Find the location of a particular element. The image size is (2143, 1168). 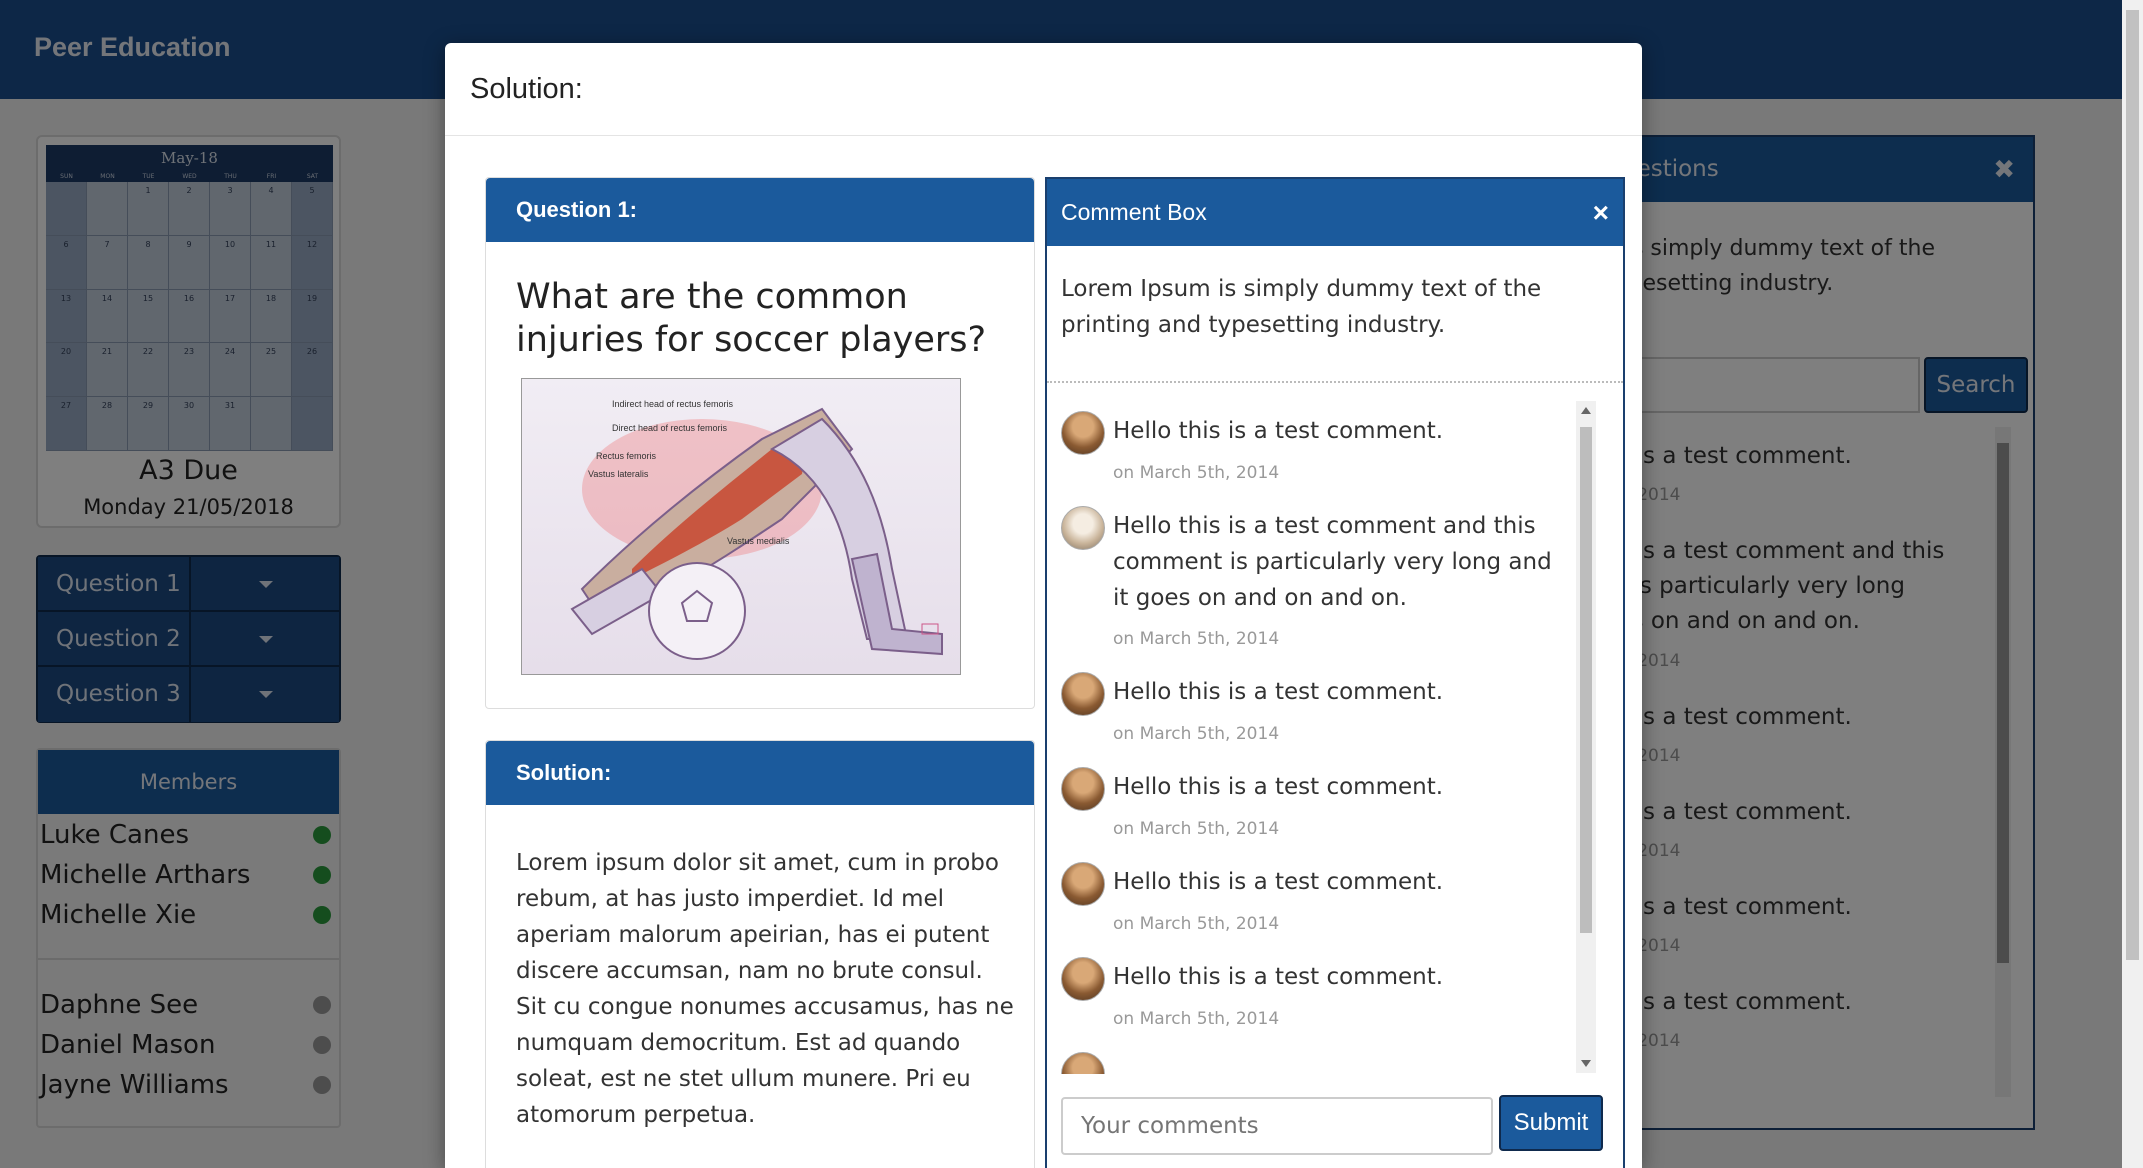

close-icon: × is located at coordinates (1601, 212).